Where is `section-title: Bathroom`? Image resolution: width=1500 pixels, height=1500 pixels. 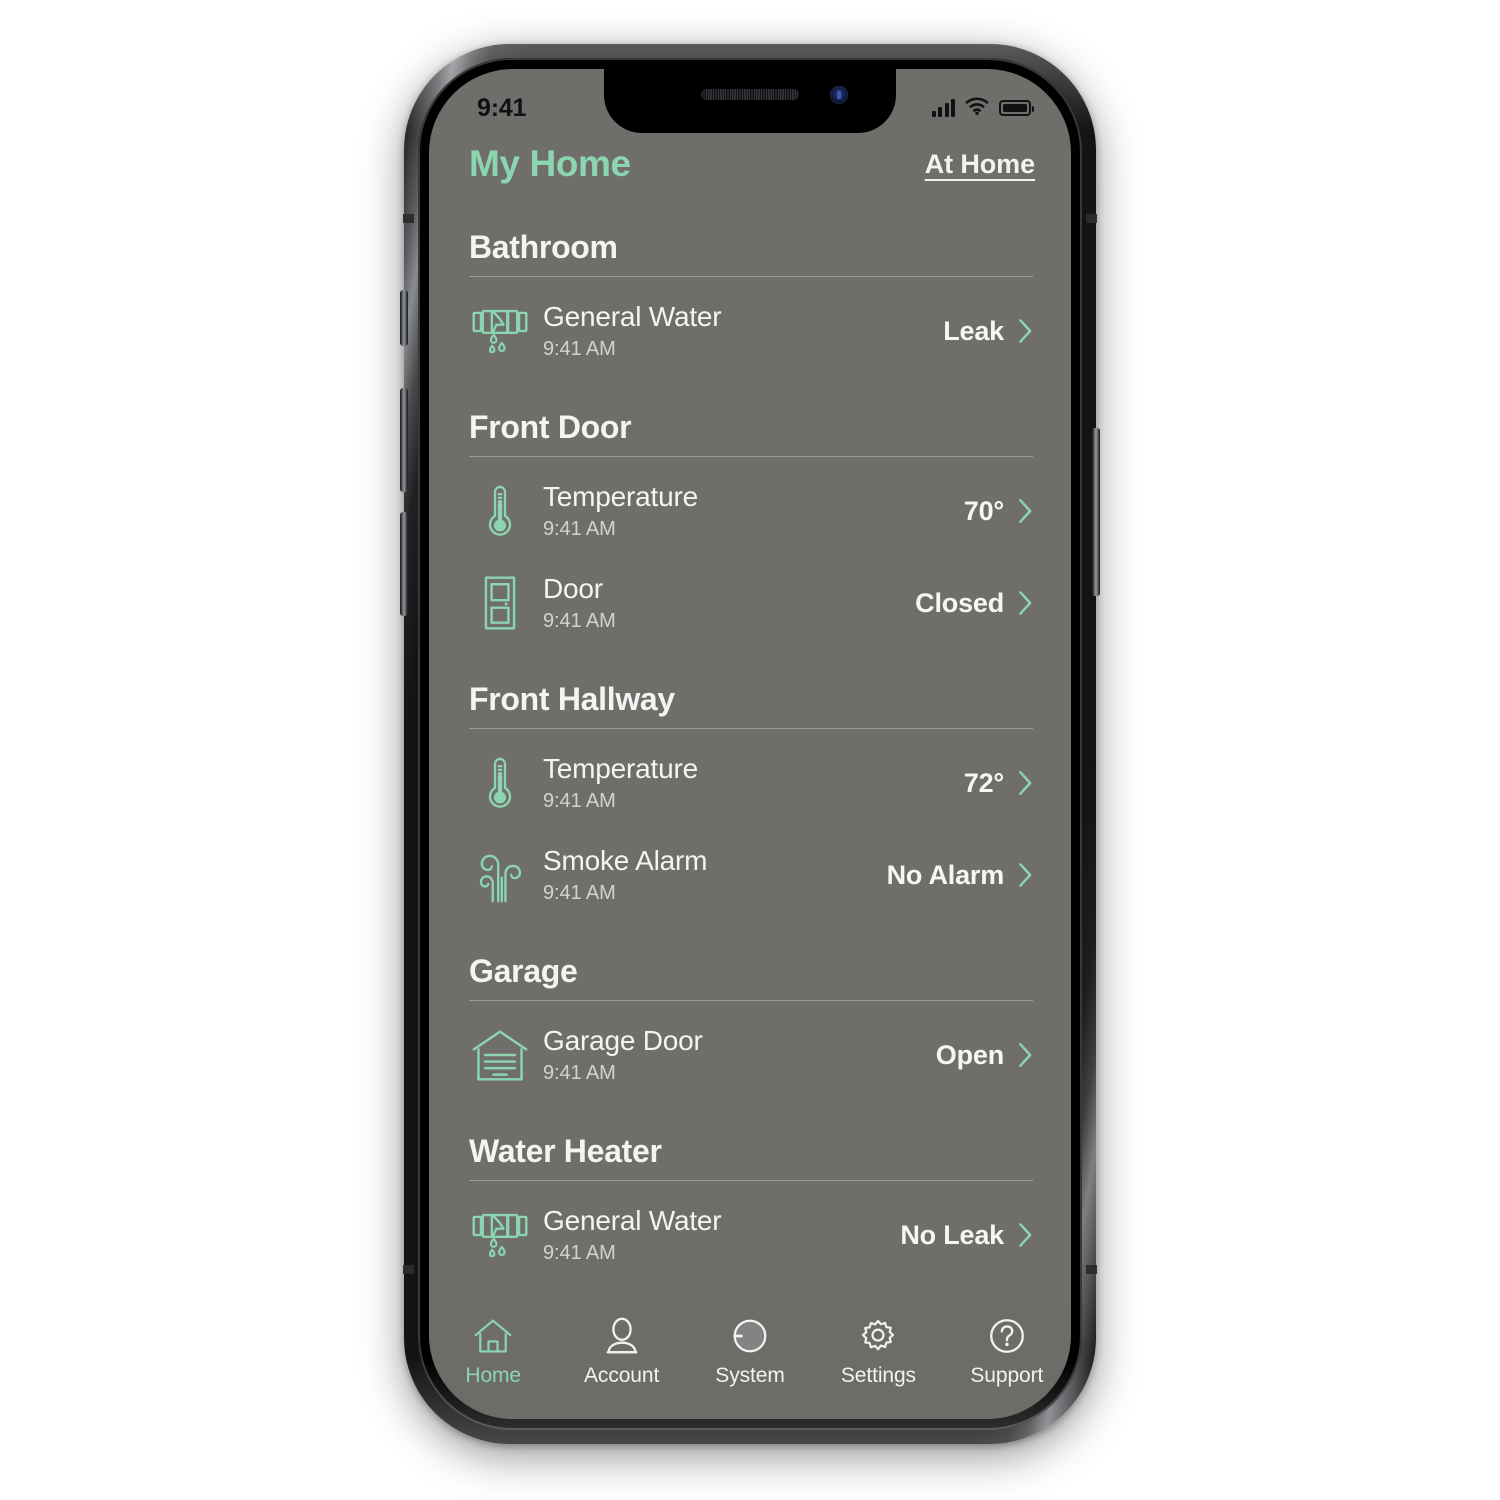
section-title: Bathroom is located at coordinates (543, 247).